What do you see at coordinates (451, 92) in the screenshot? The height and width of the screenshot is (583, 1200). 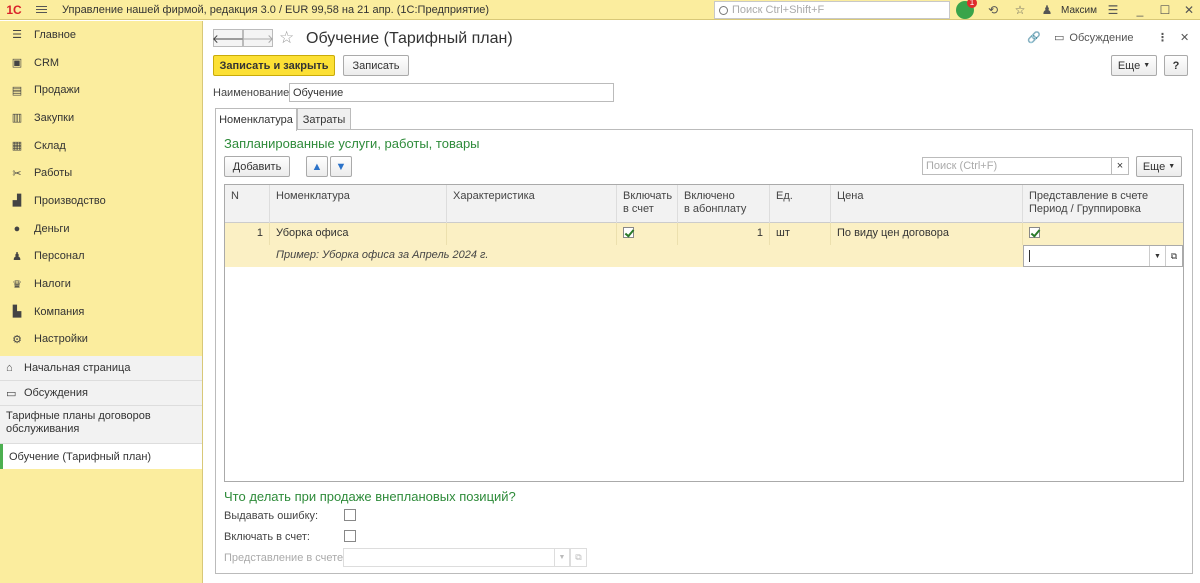 I see `name-field: Обучение` at bounding box center [451, 92].